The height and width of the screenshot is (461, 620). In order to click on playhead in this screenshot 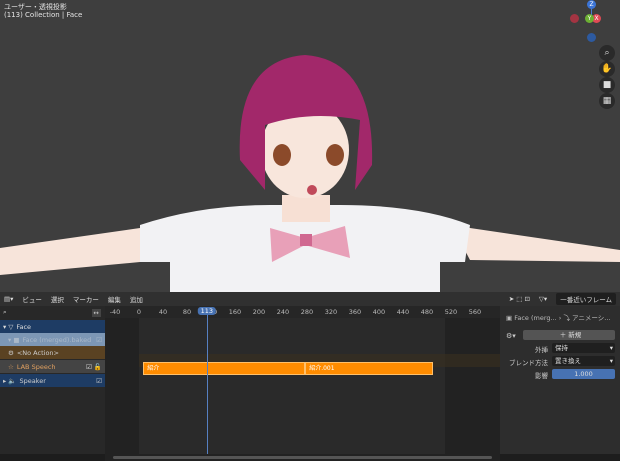, I will do `click(207, 381)`.